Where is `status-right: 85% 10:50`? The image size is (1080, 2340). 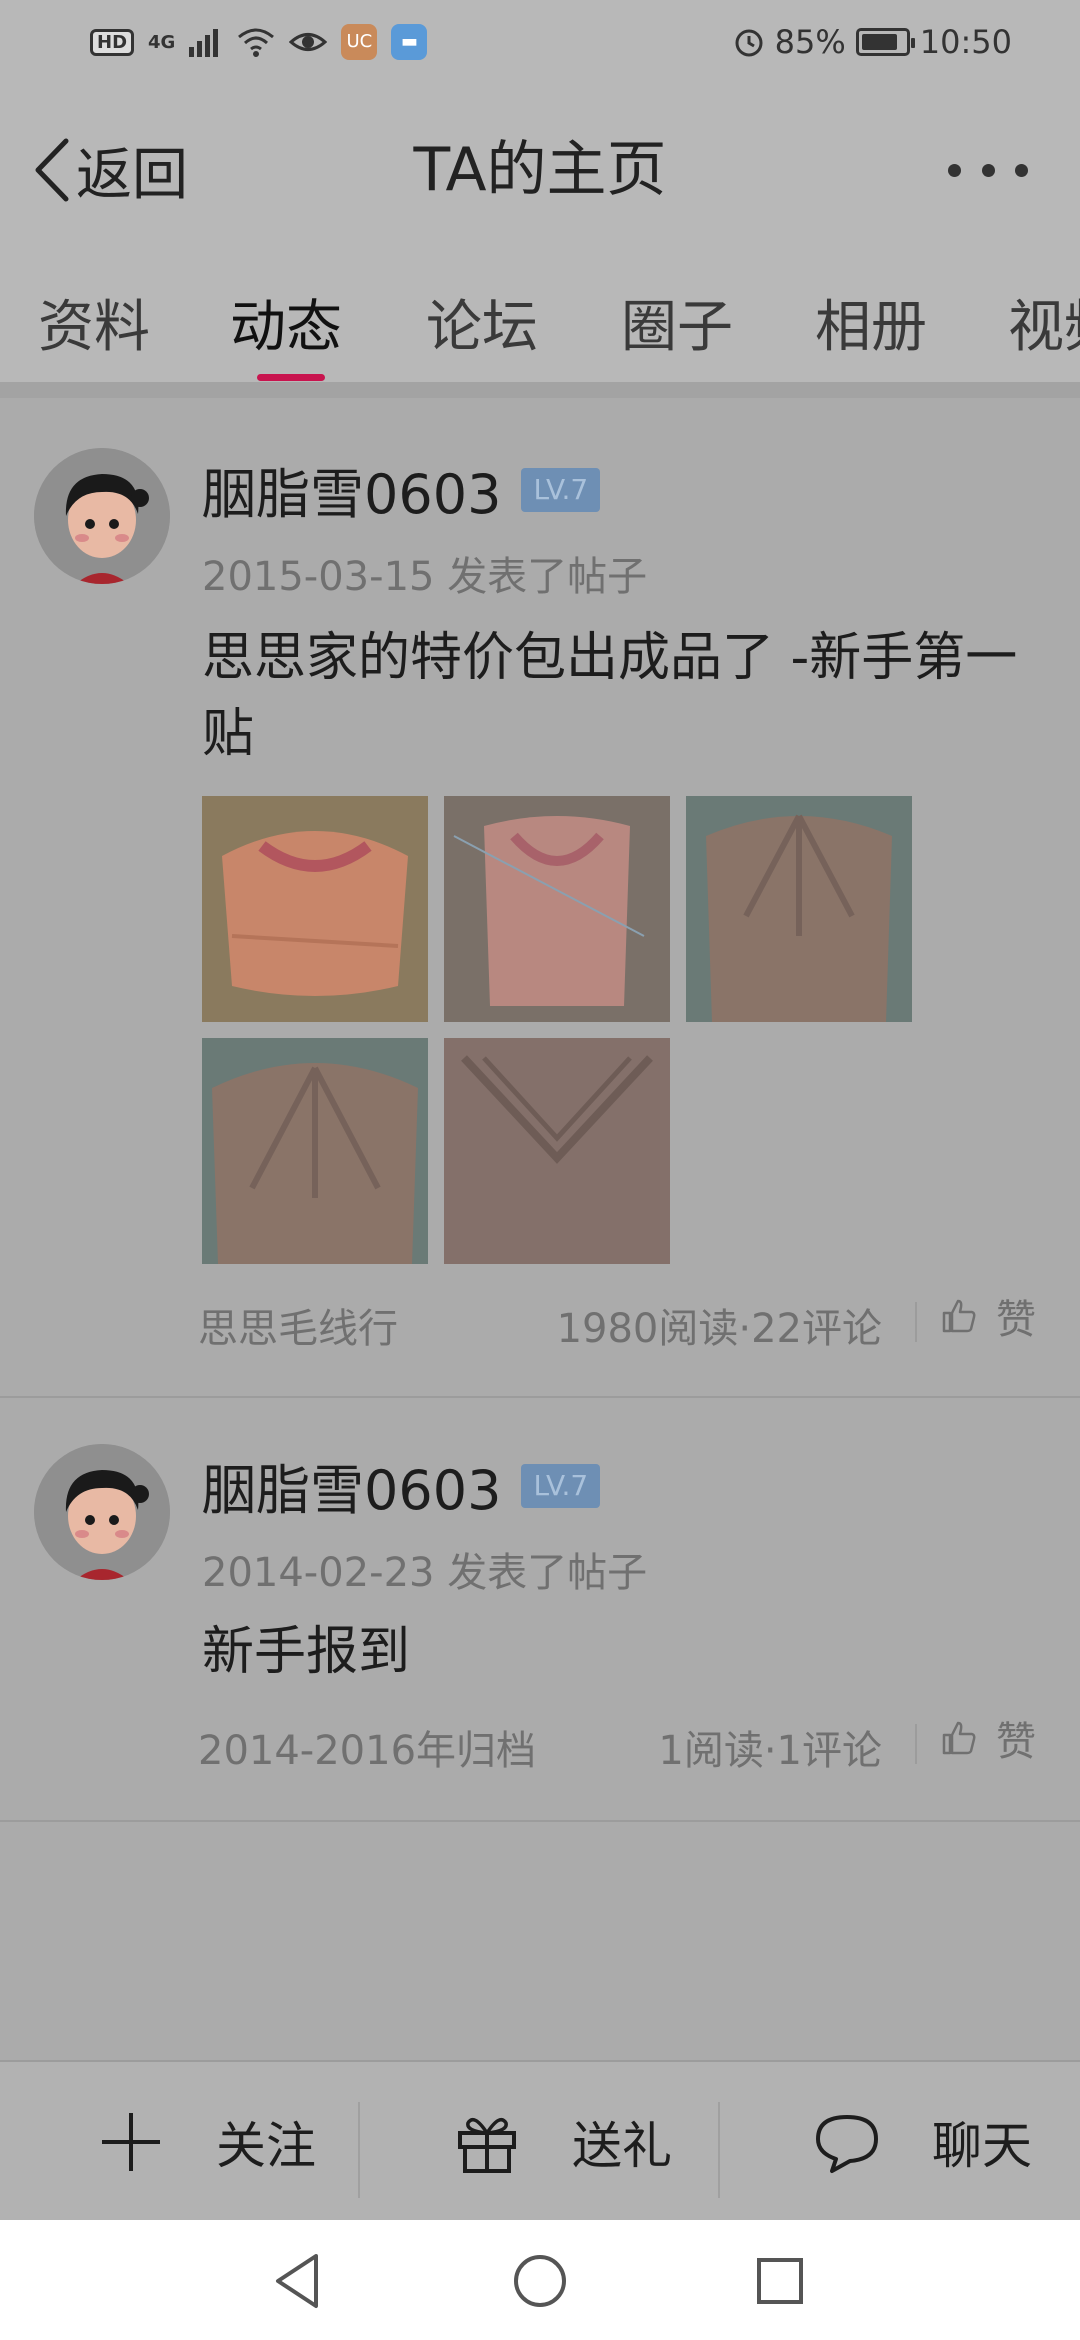
status-right: 85% 10:50 is located at coordinates (872, 42).